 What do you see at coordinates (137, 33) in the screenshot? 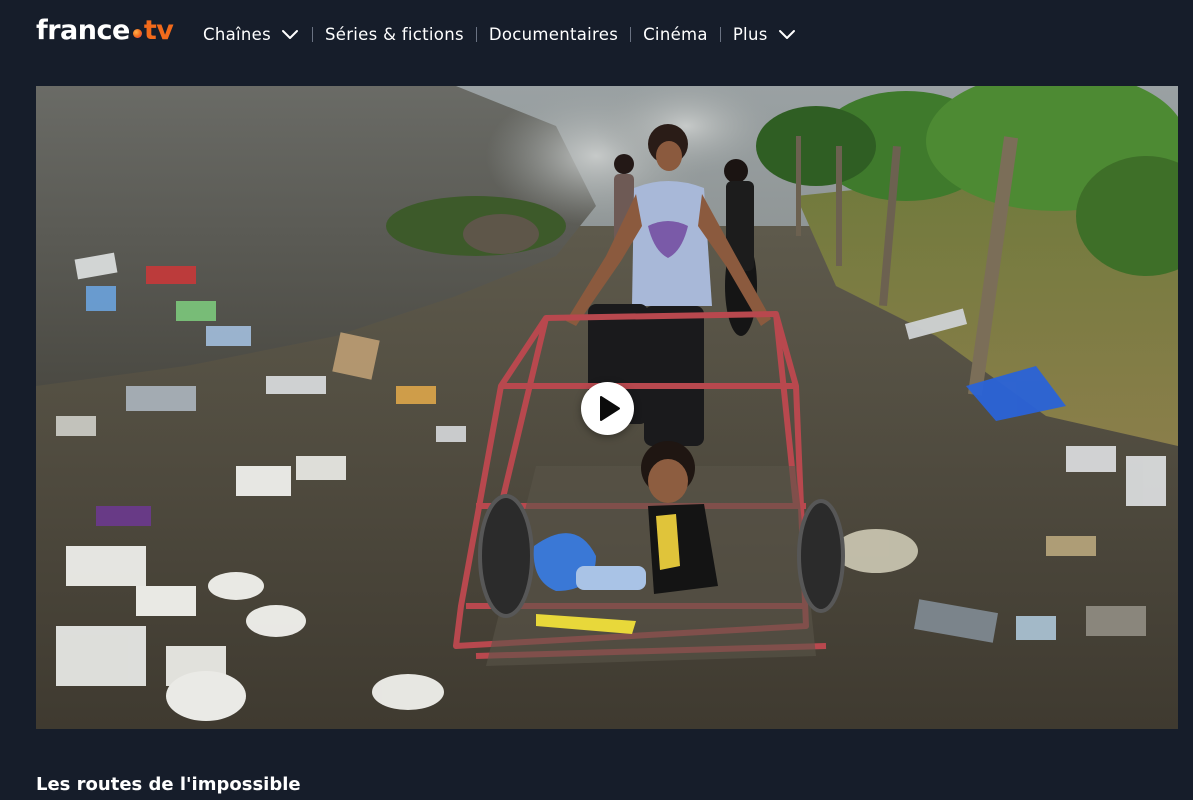
I see `logo-dot` at bounding box center [137, 33].